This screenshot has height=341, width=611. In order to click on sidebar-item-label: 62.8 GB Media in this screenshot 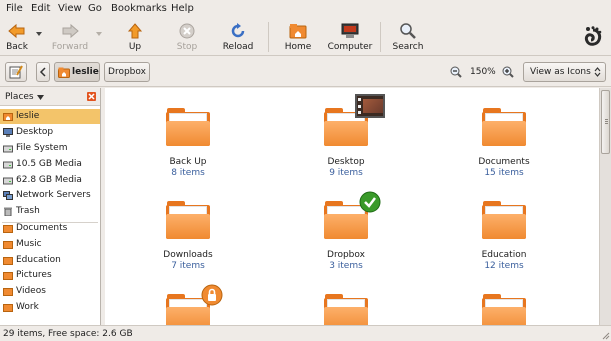, I will do `click(49, 180)`.